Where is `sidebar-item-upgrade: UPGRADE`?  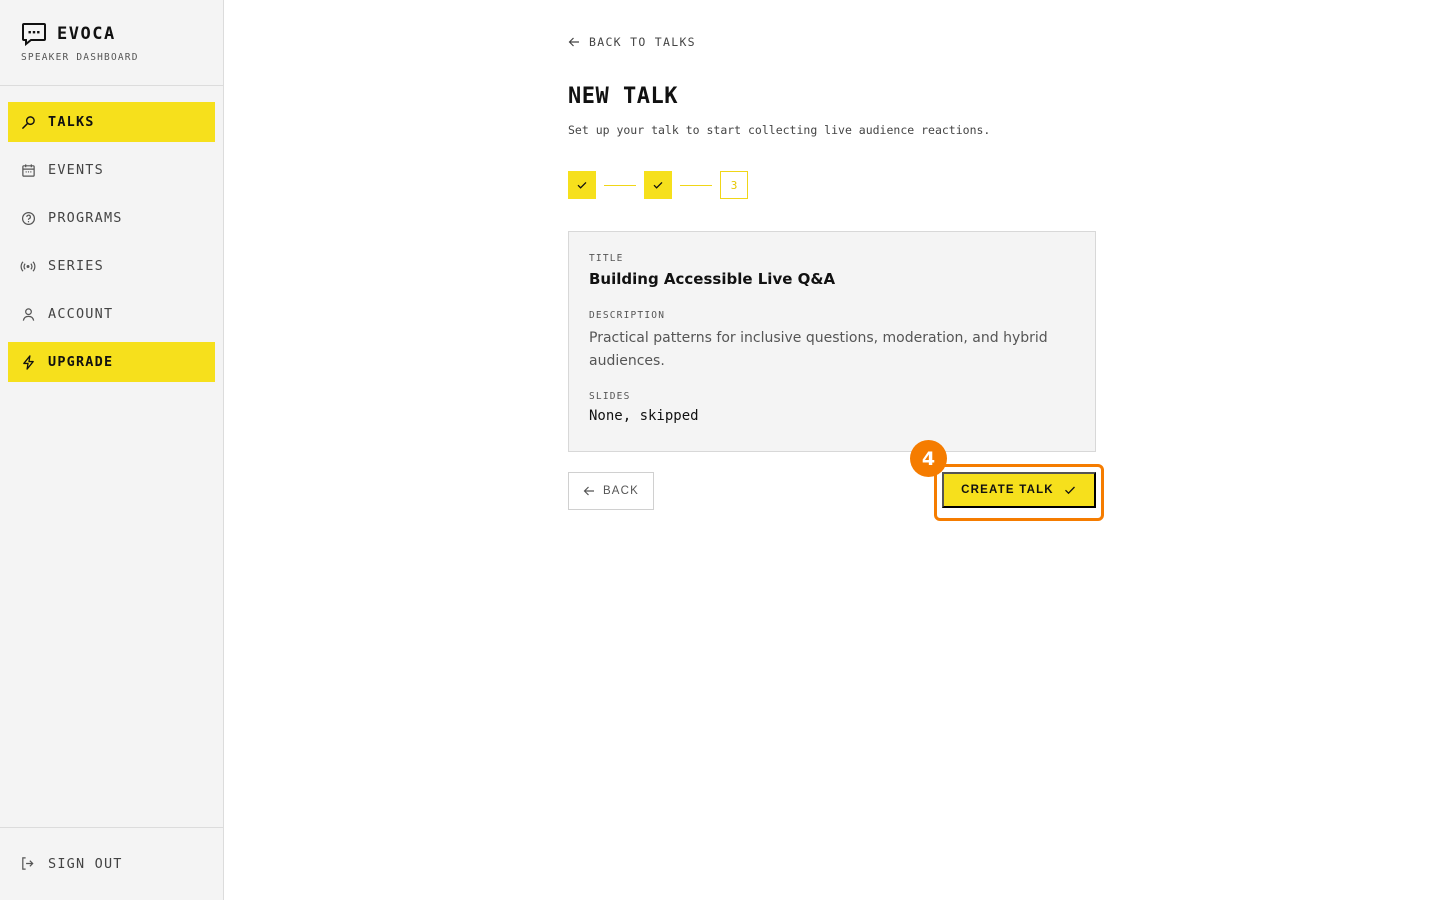
sidebar-item-upgrade: UPGRADE is located at coordinates (111, 362).